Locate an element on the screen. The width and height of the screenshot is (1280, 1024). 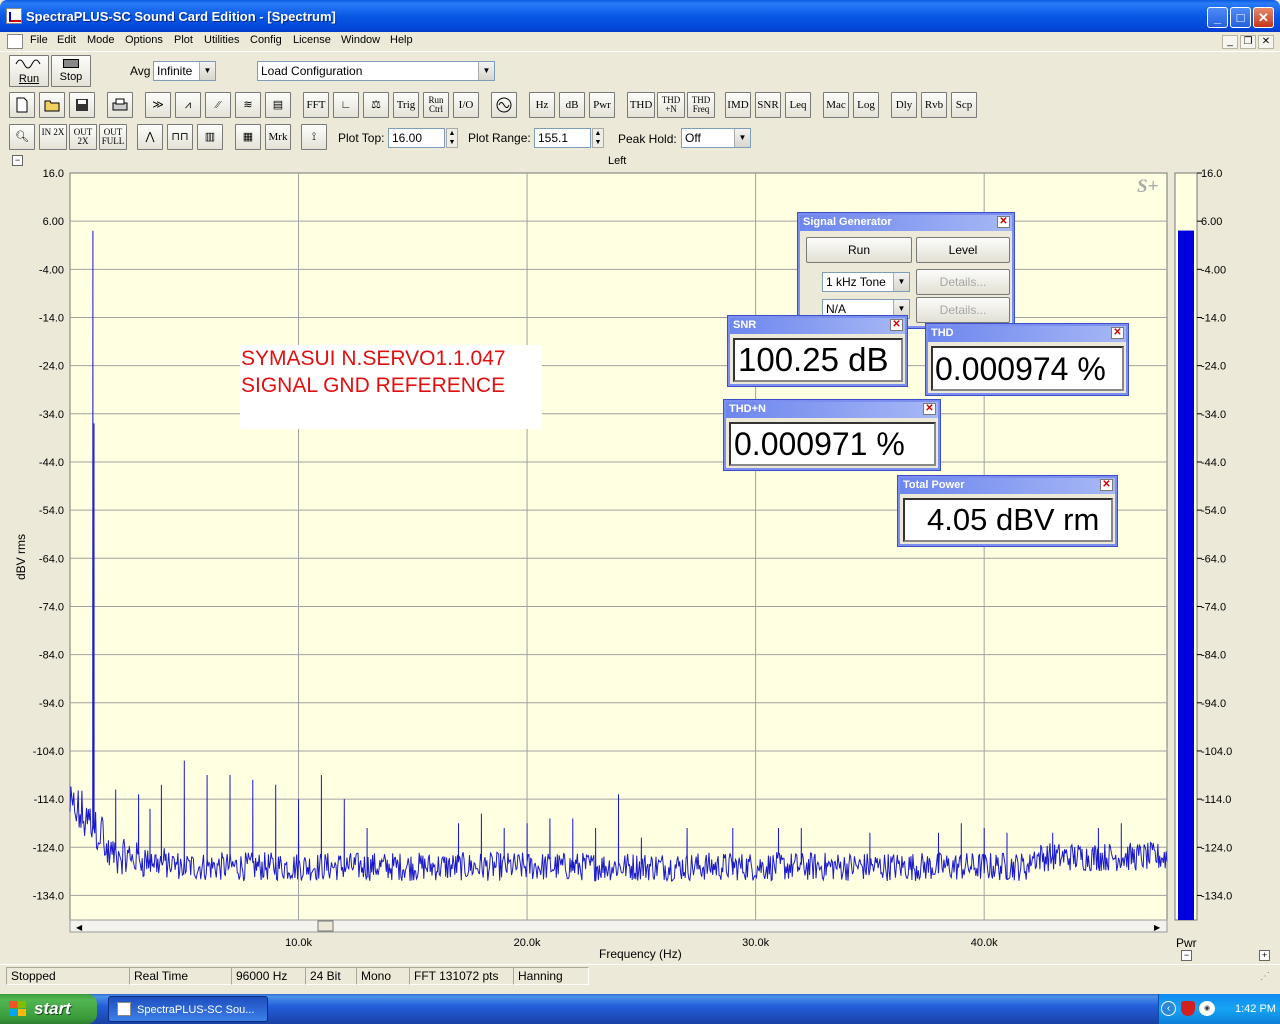
y-tick-label: -114.0 is located at coordinates (49, 800).